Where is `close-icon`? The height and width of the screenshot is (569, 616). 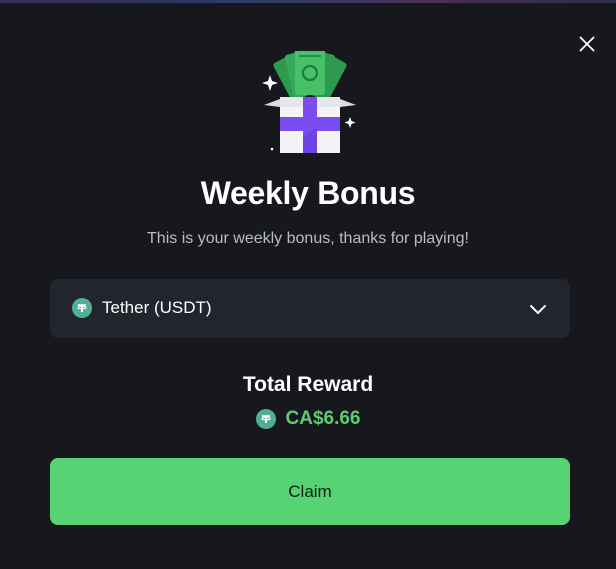
close-icon is located at coordinates (587, 44).